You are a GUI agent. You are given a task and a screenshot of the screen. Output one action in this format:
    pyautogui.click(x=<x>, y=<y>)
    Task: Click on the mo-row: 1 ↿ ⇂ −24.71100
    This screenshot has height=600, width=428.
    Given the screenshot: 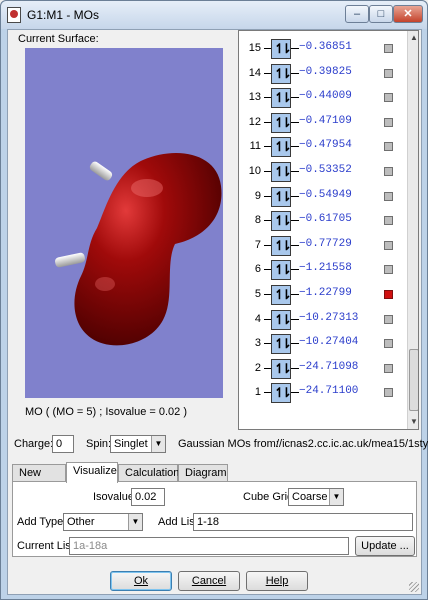 What is the action you would take?
    pyautogui.click(x=323, y=393)
    